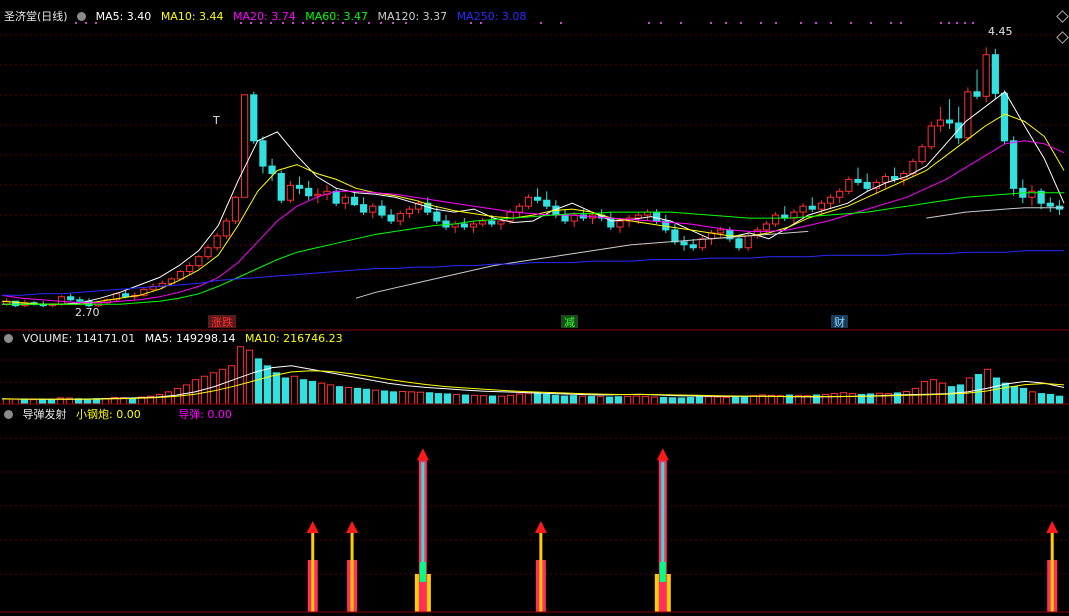 The width and height of the screenshot is (1069, 616). What do you see at coordinates (491, 16) in the screenshot?
I see `ma250-label: MA250: 3.08` at bounding box center [491, 16].